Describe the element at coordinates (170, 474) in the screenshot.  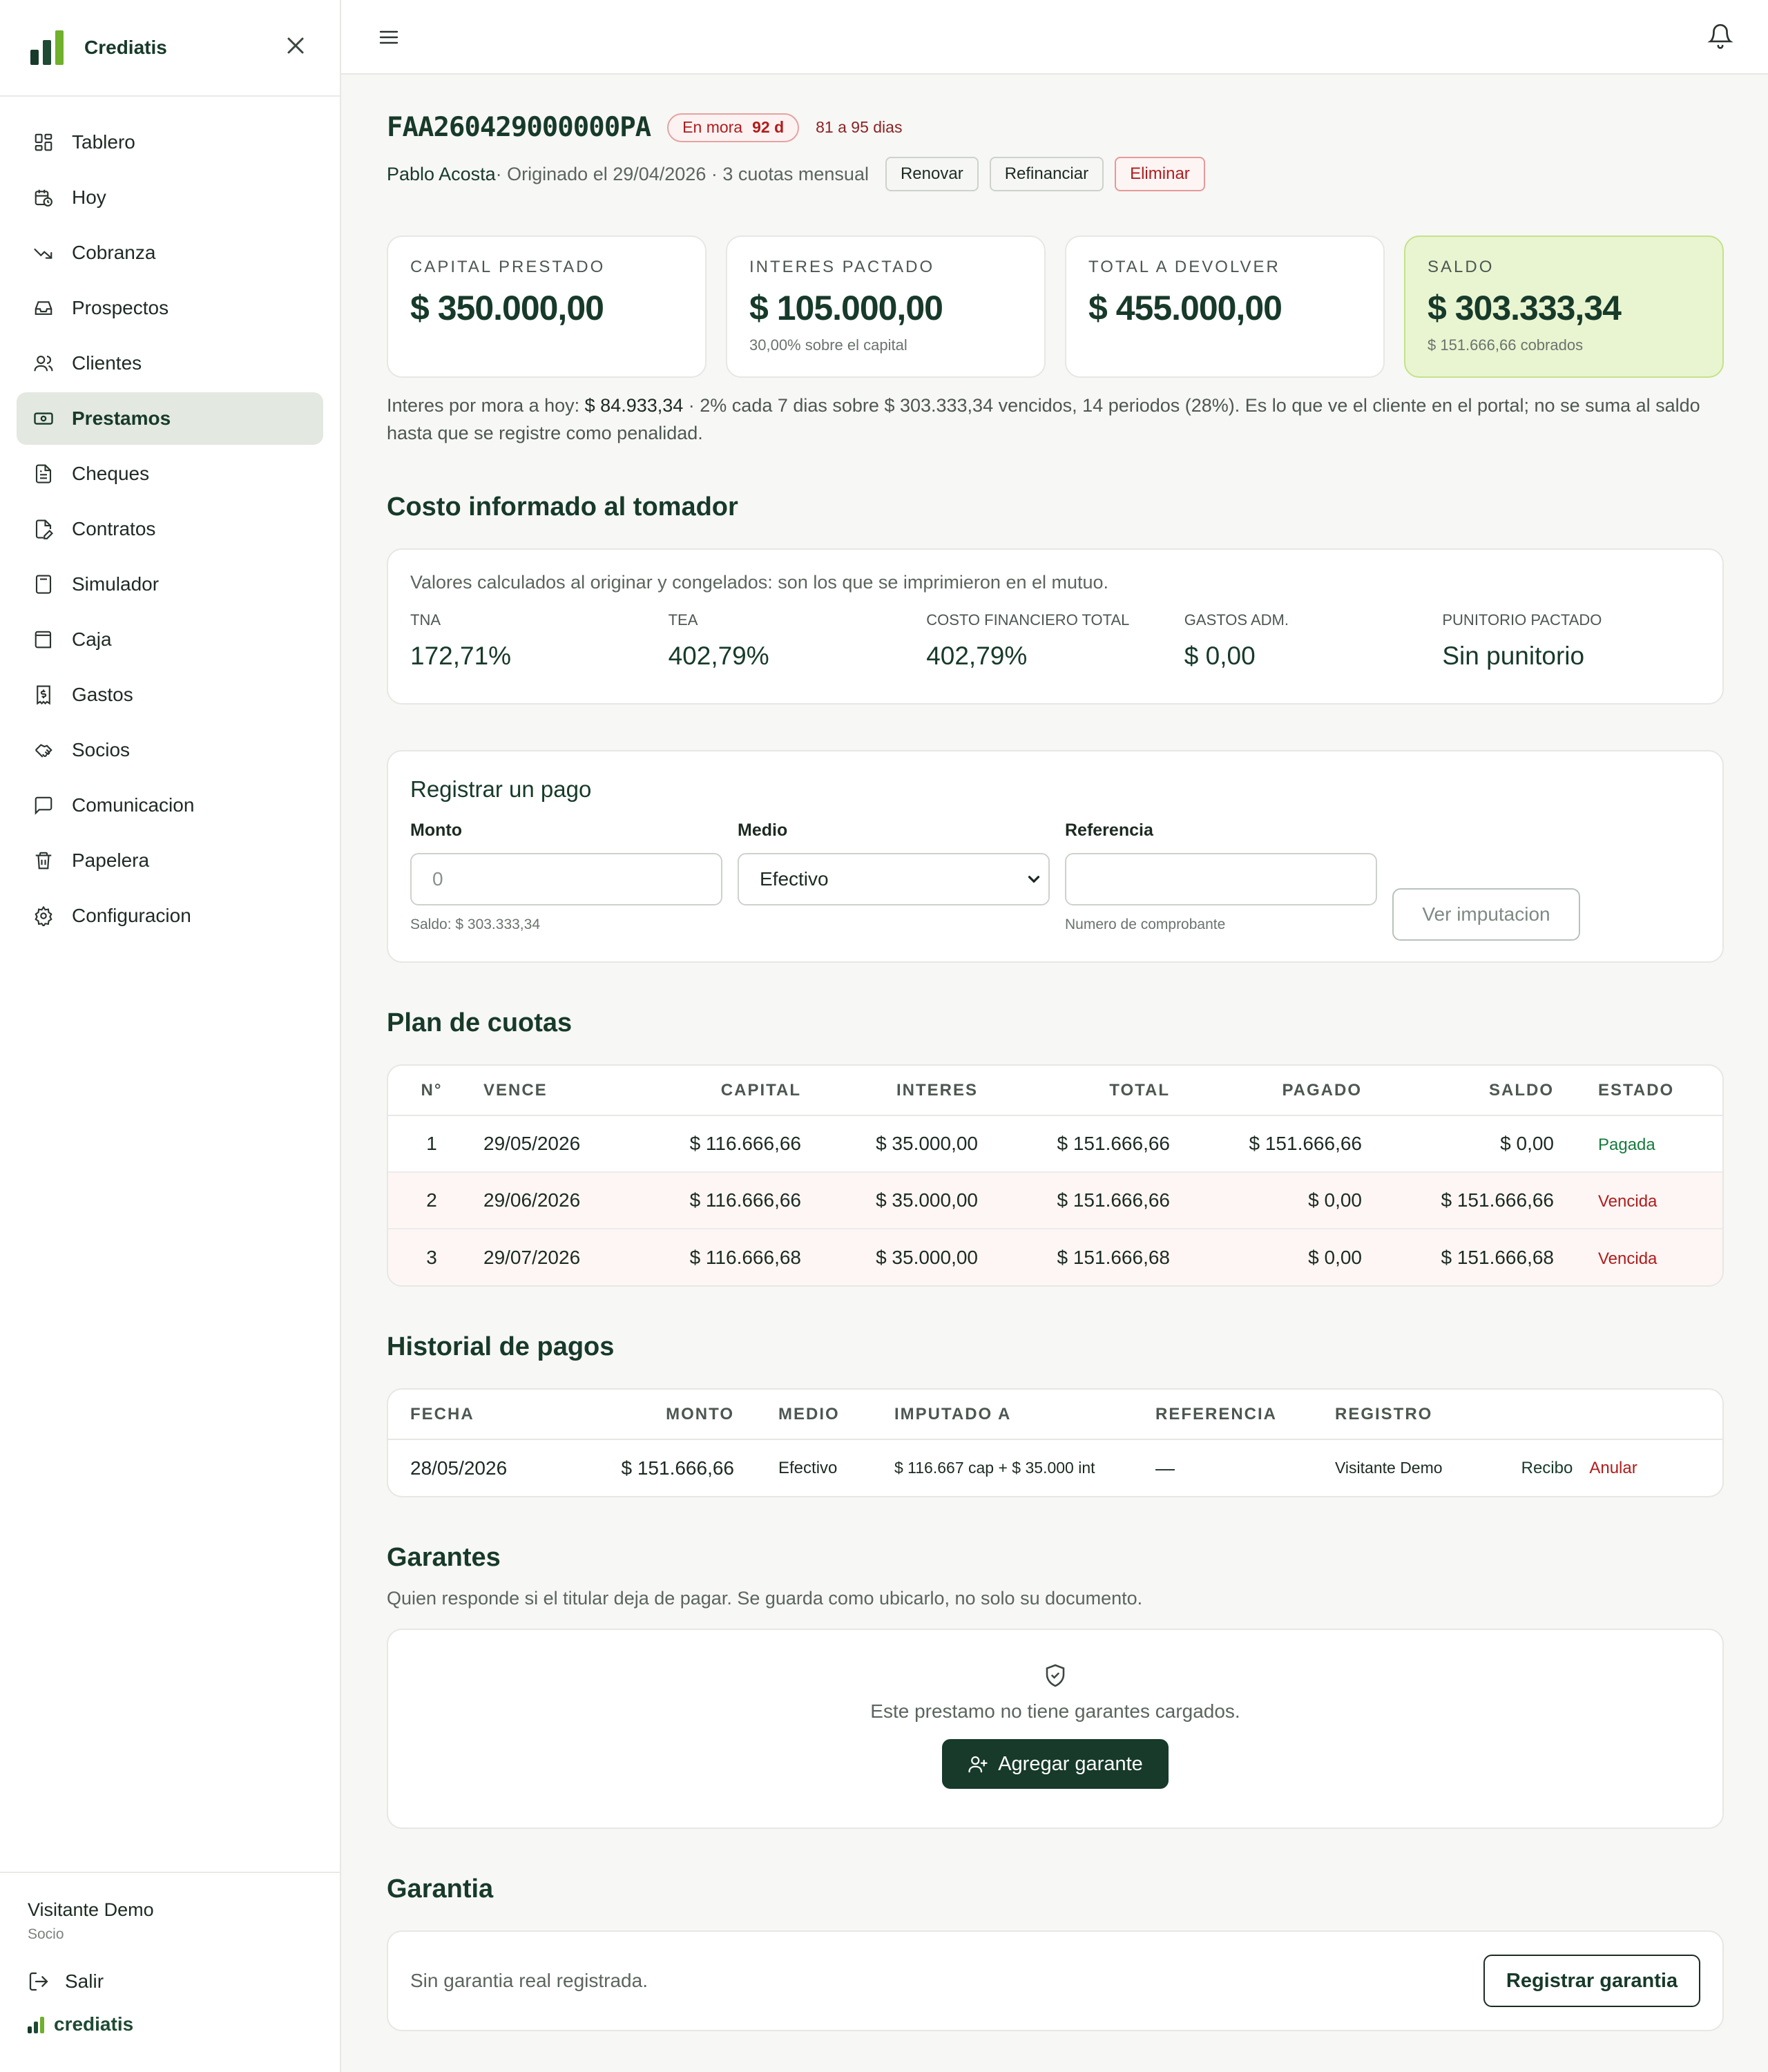
I see `sidebar-item-cheques: Cheques` at that location.